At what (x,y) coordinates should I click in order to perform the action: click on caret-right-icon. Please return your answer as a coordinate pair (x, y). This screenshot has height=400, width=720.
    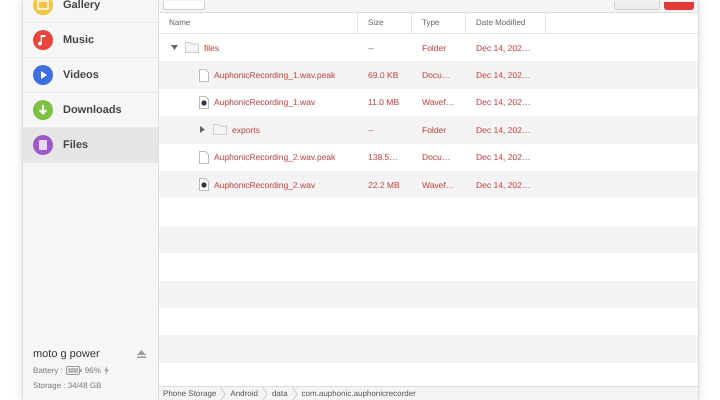
    Looking at the image, I should click on (202, 130).